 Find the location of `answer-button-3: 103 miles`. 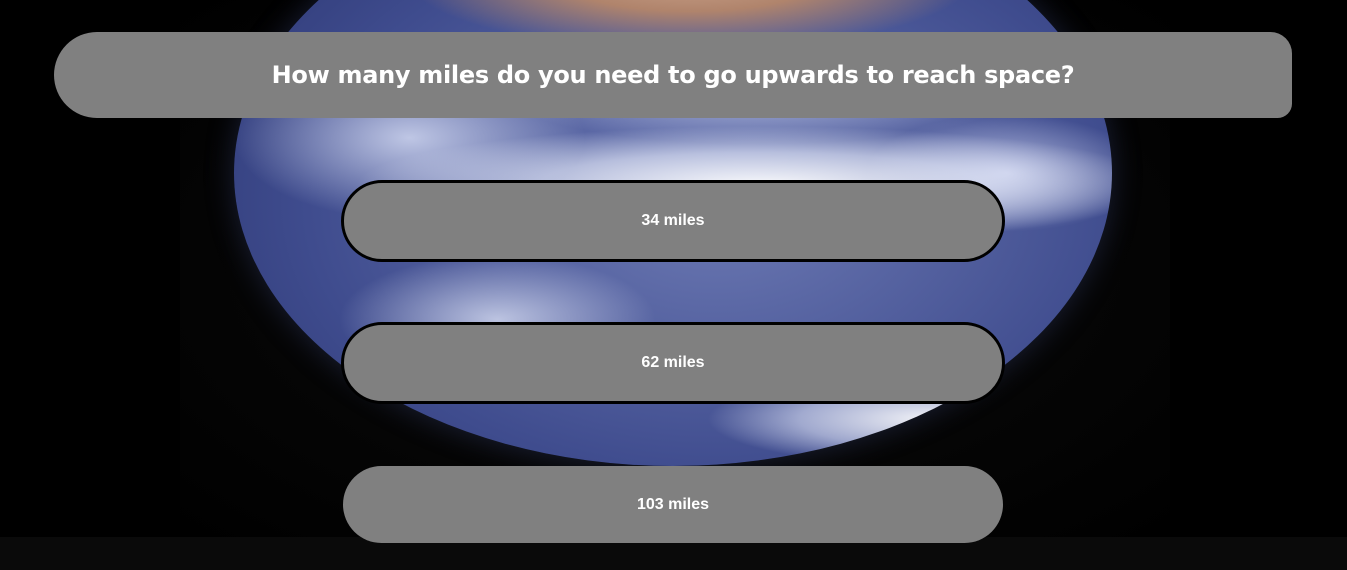

answer-button-3: 103 miles is located at coordinates (673, 504).